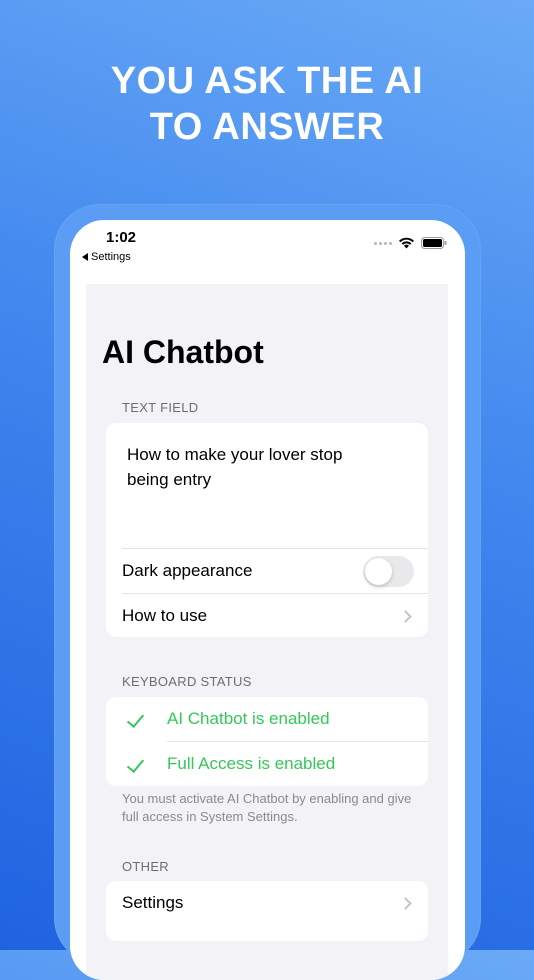 The image size is (534, 980). What do you see at coordinates (267, 81) in the screenshot?
I see `headline-line-1: YOU ASK THE AI` at bounding box center [267, 81].